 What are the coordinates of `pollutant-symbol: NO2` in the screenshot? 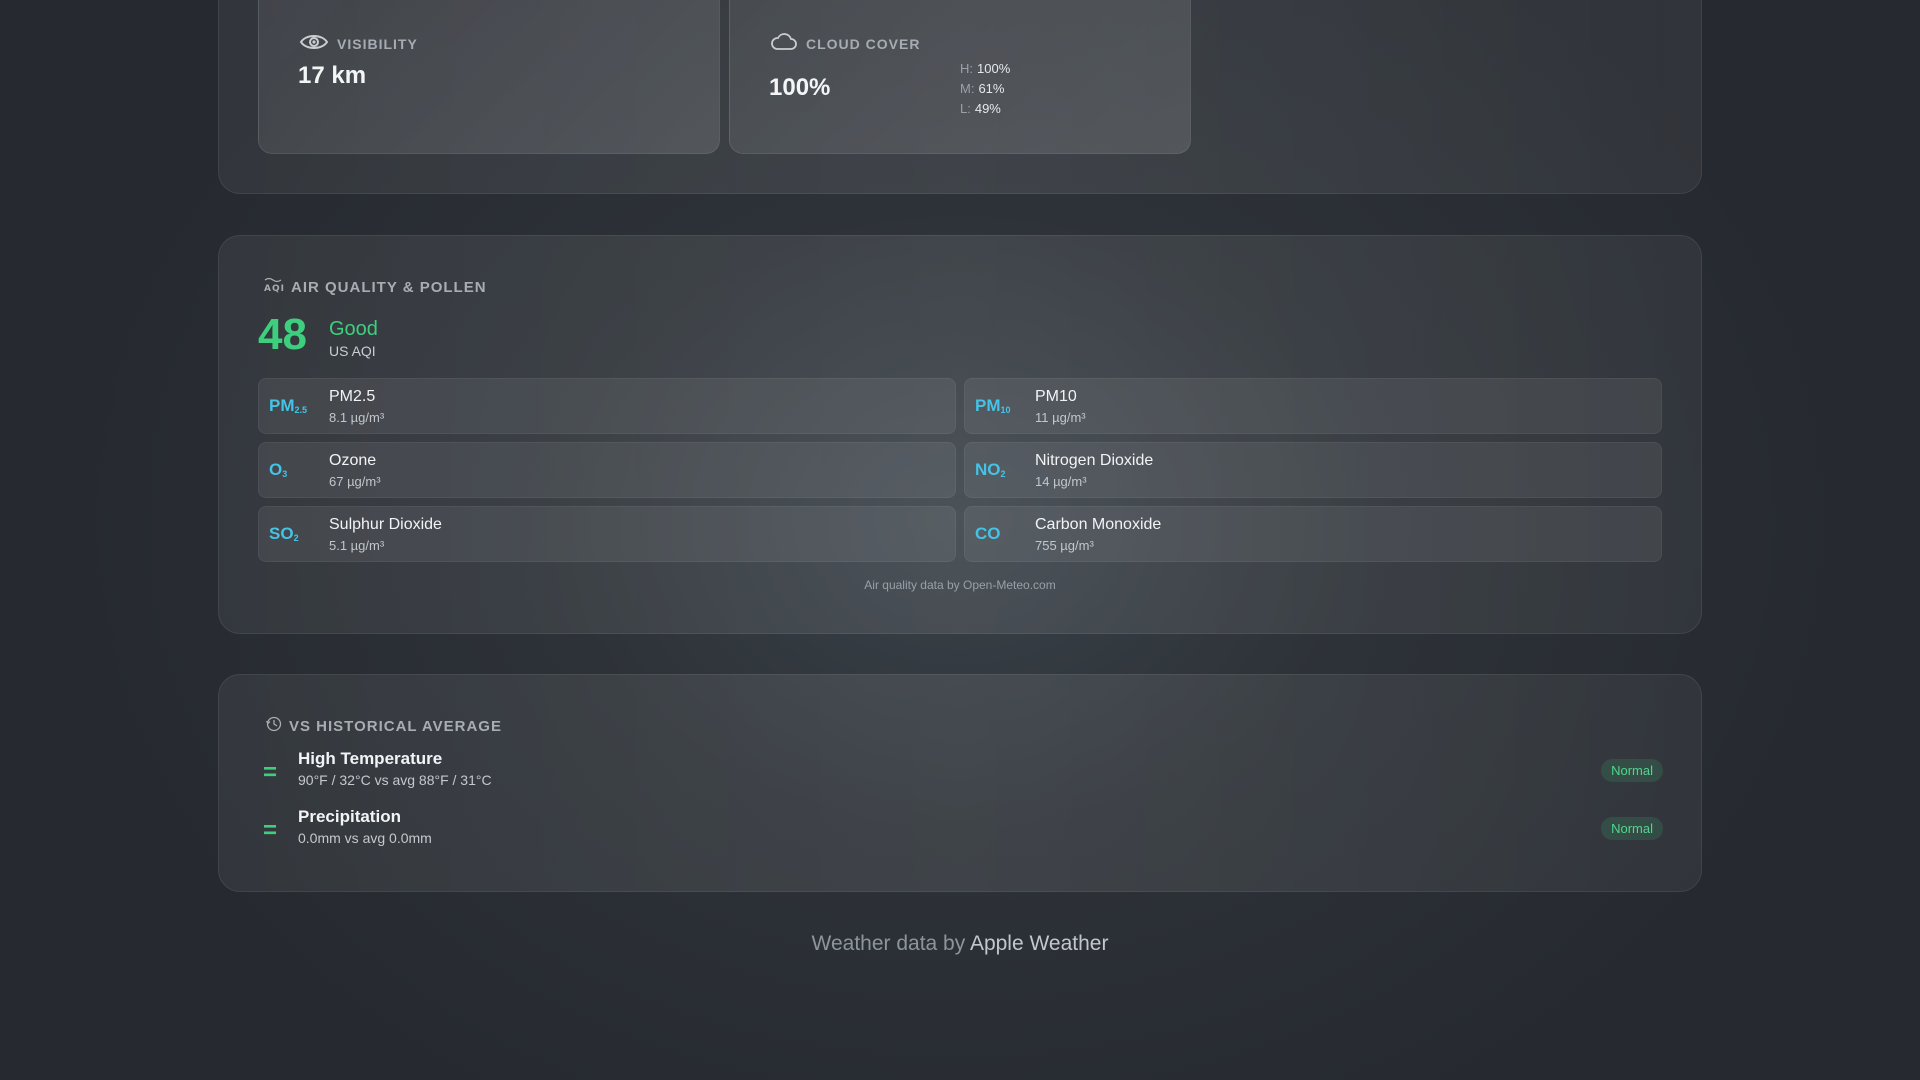 It's located at (990, 469).